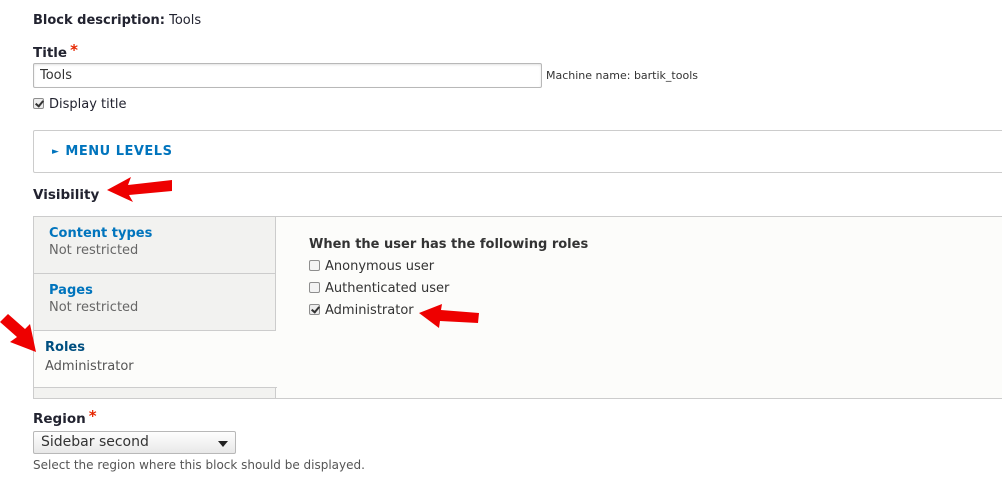 The image size is (1002, 486). Describe the element at coordinates (95, 442) in the screenshot. I see `region-selected-value: Sidebar second` at that location.